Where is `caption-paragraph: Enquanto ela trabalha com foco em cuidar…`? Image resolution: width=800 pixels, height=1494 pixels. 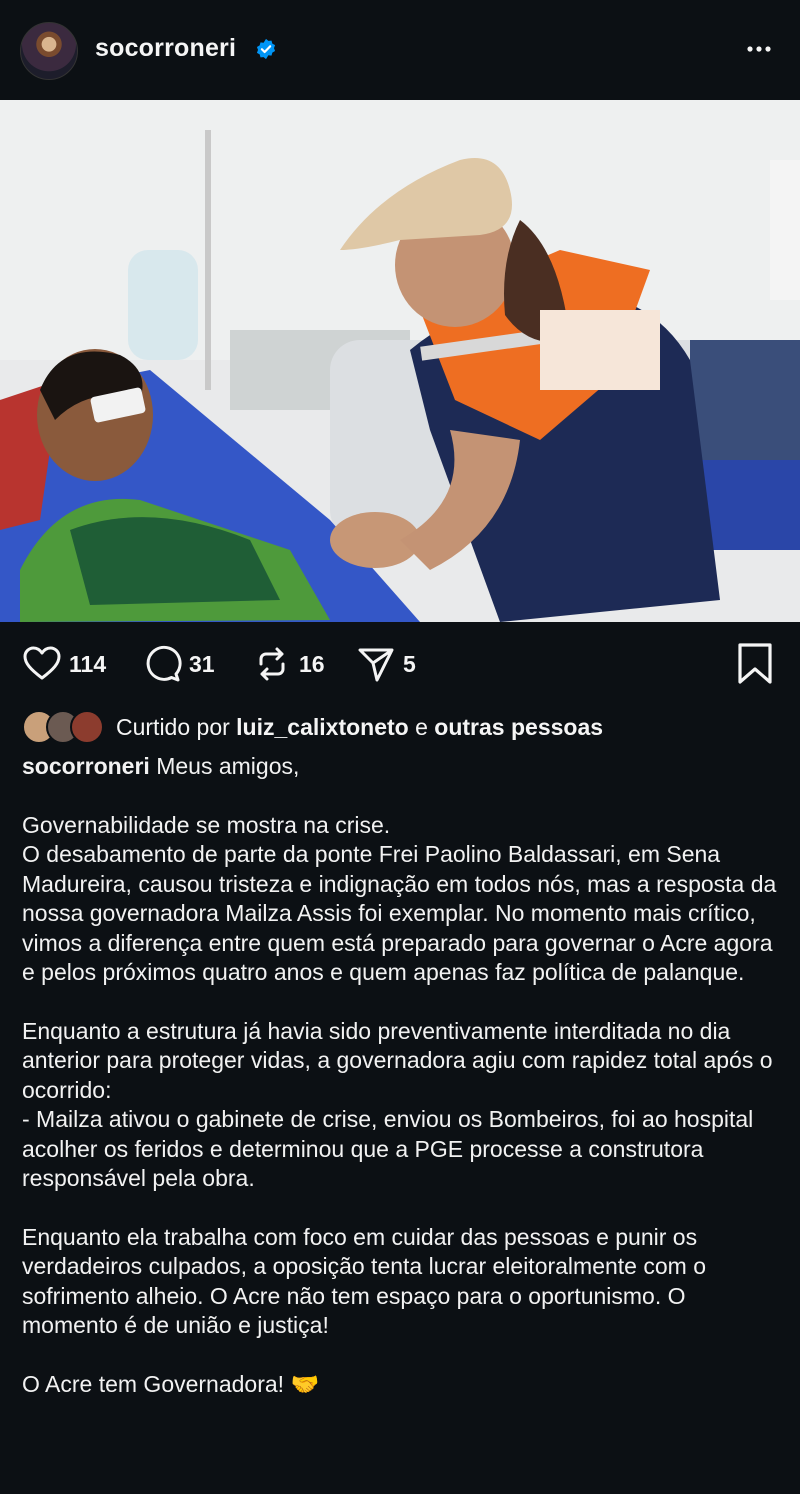
caption-paragraph: Enquanto ela trabalha com foco em cuidar… is located at coordinates (364, 1281).